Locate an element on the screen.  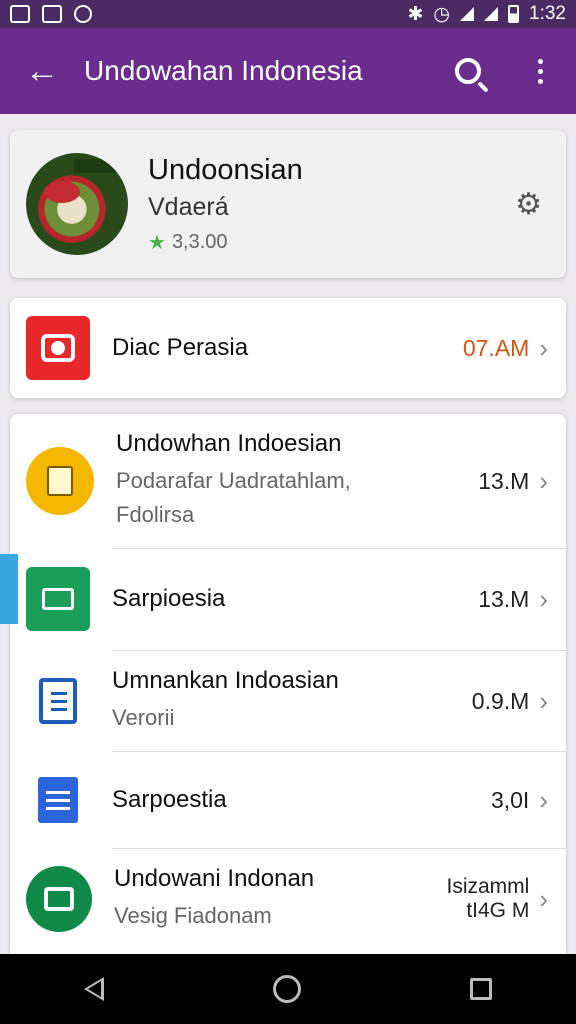
search-icon is located at coordinates (468, 71).